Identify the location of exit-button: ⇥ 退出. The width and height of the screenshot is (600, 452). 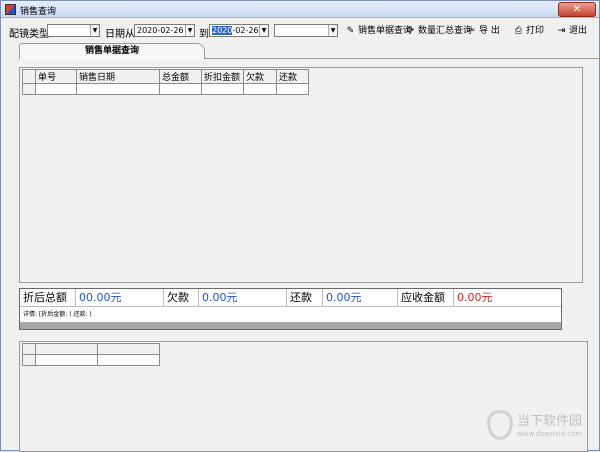
(571, 31).